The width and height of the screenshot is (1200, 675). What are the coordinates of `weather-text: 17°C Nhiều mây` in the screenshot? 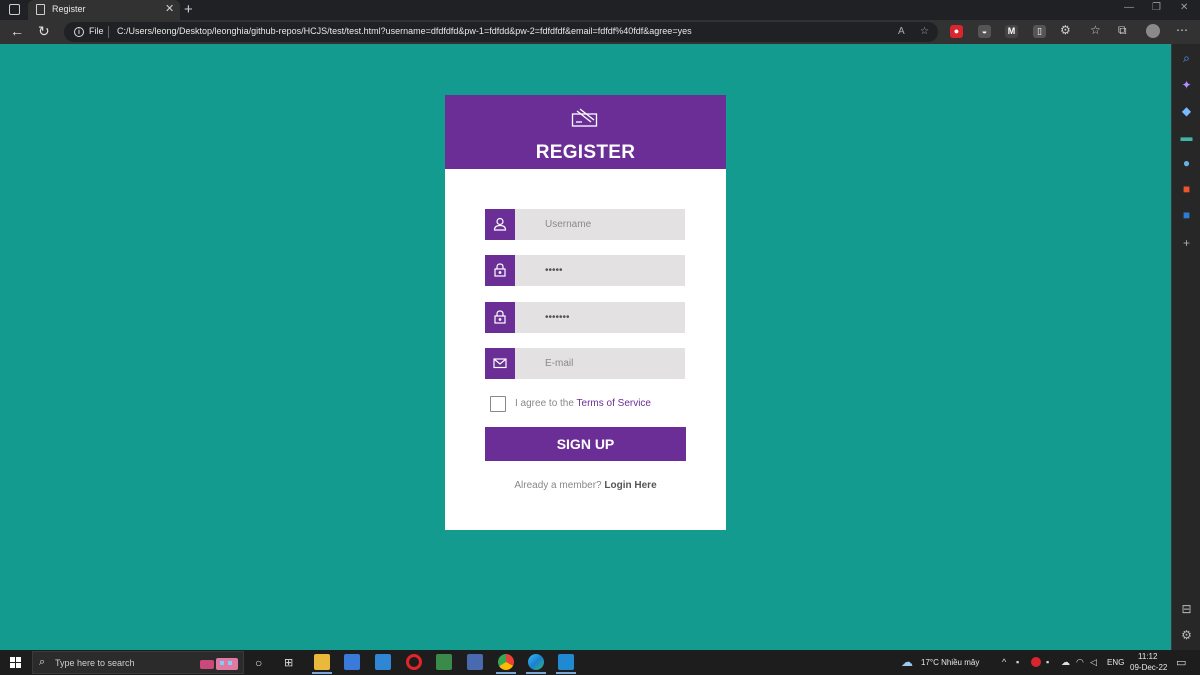 It's located at (950, 662).